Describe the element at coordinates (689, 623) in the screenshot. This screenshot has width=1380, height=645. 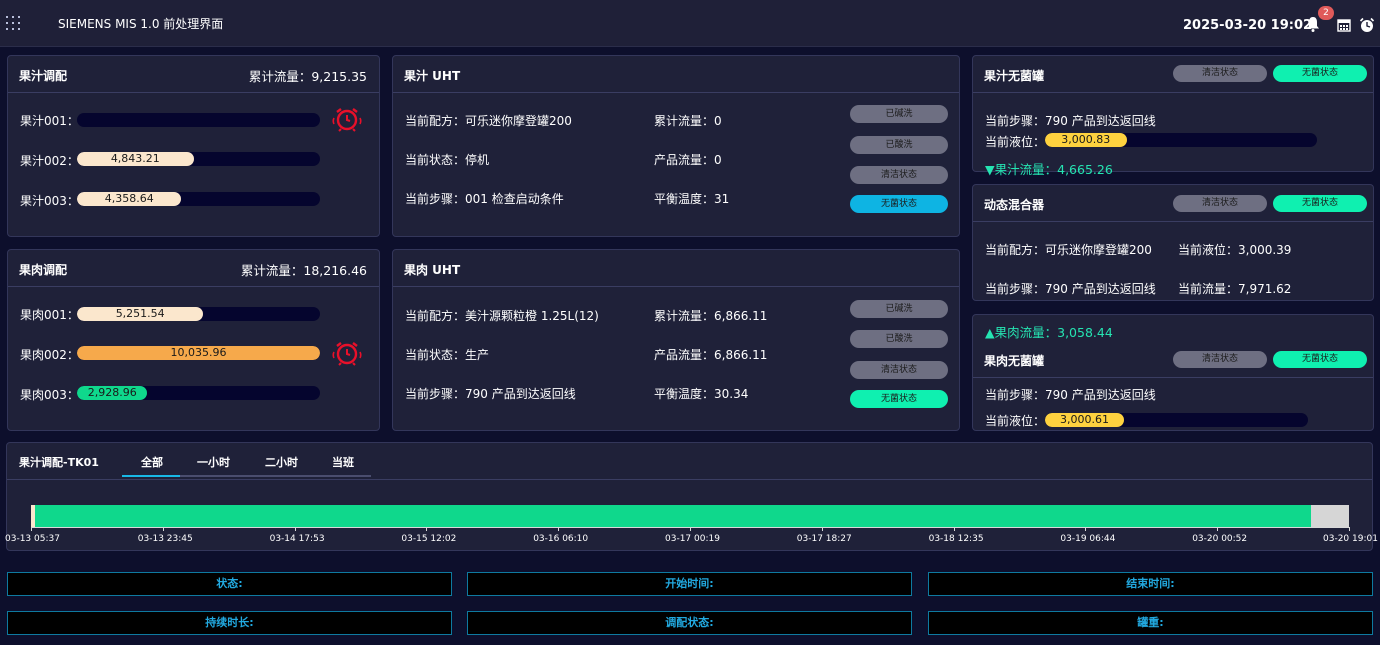
I see `blend-status-field: 调配状态:` at that location.